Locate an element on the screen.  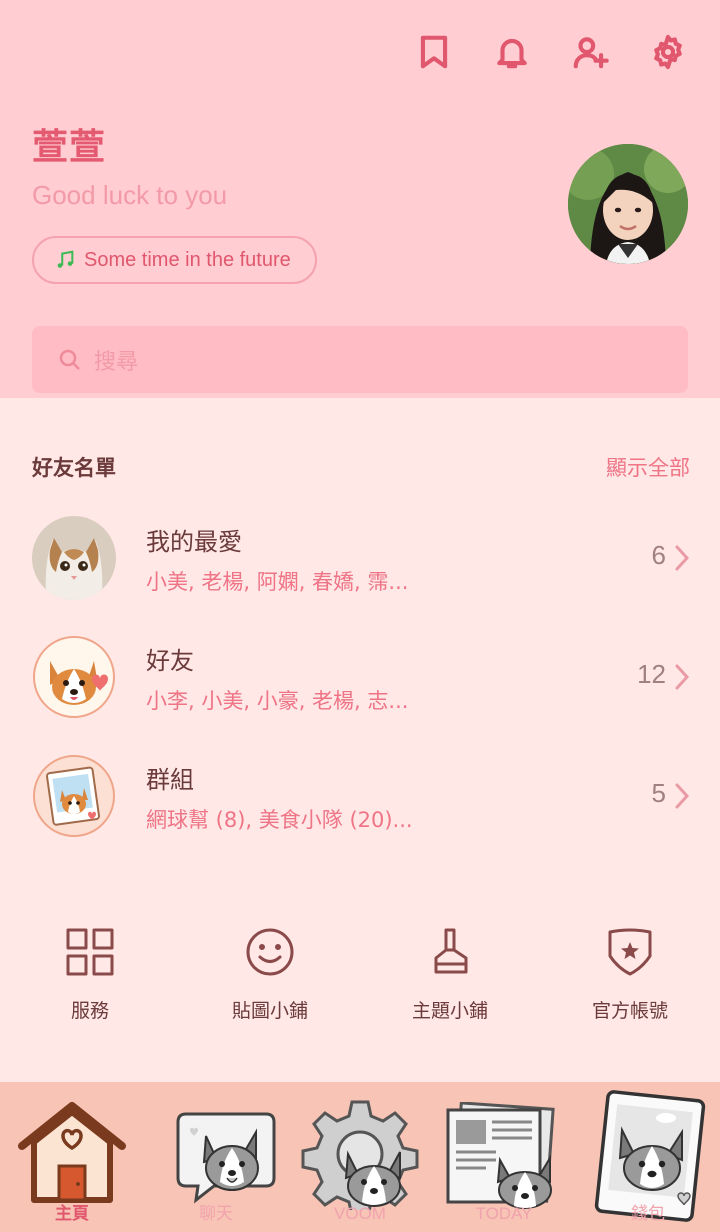
profile-music-button: Some time in the future is located at coordinates (174, 260).